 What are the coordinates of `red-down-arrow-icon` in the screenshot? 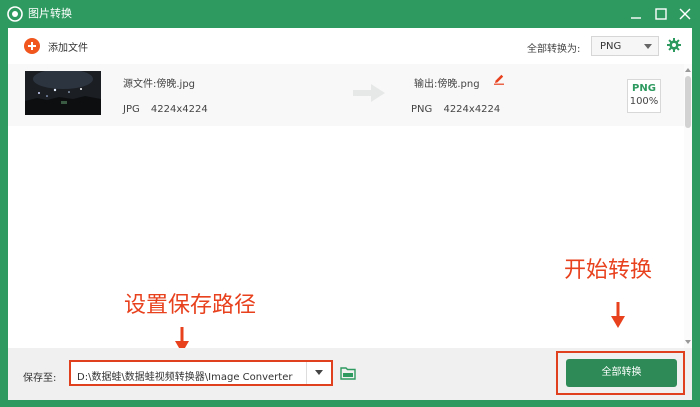 It's located at (618, 315).